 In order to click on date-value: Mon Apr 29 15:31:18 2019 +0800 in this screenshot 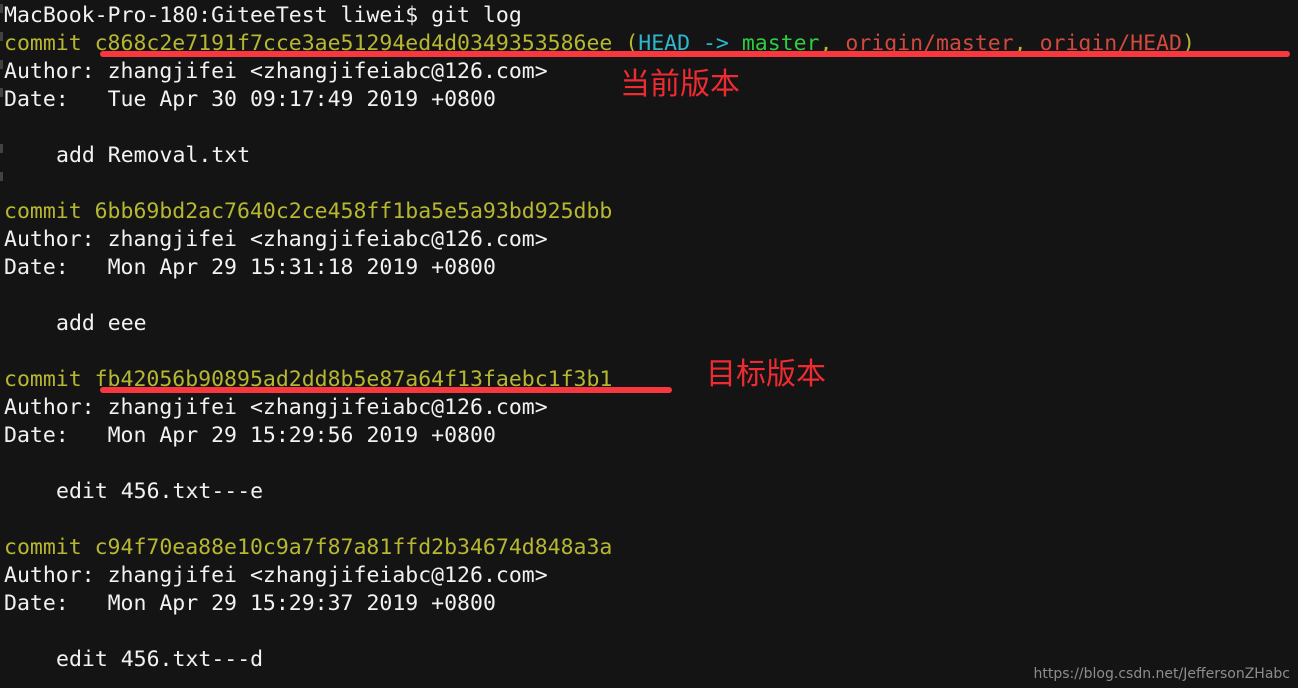, I will do `click(301, 267)`.